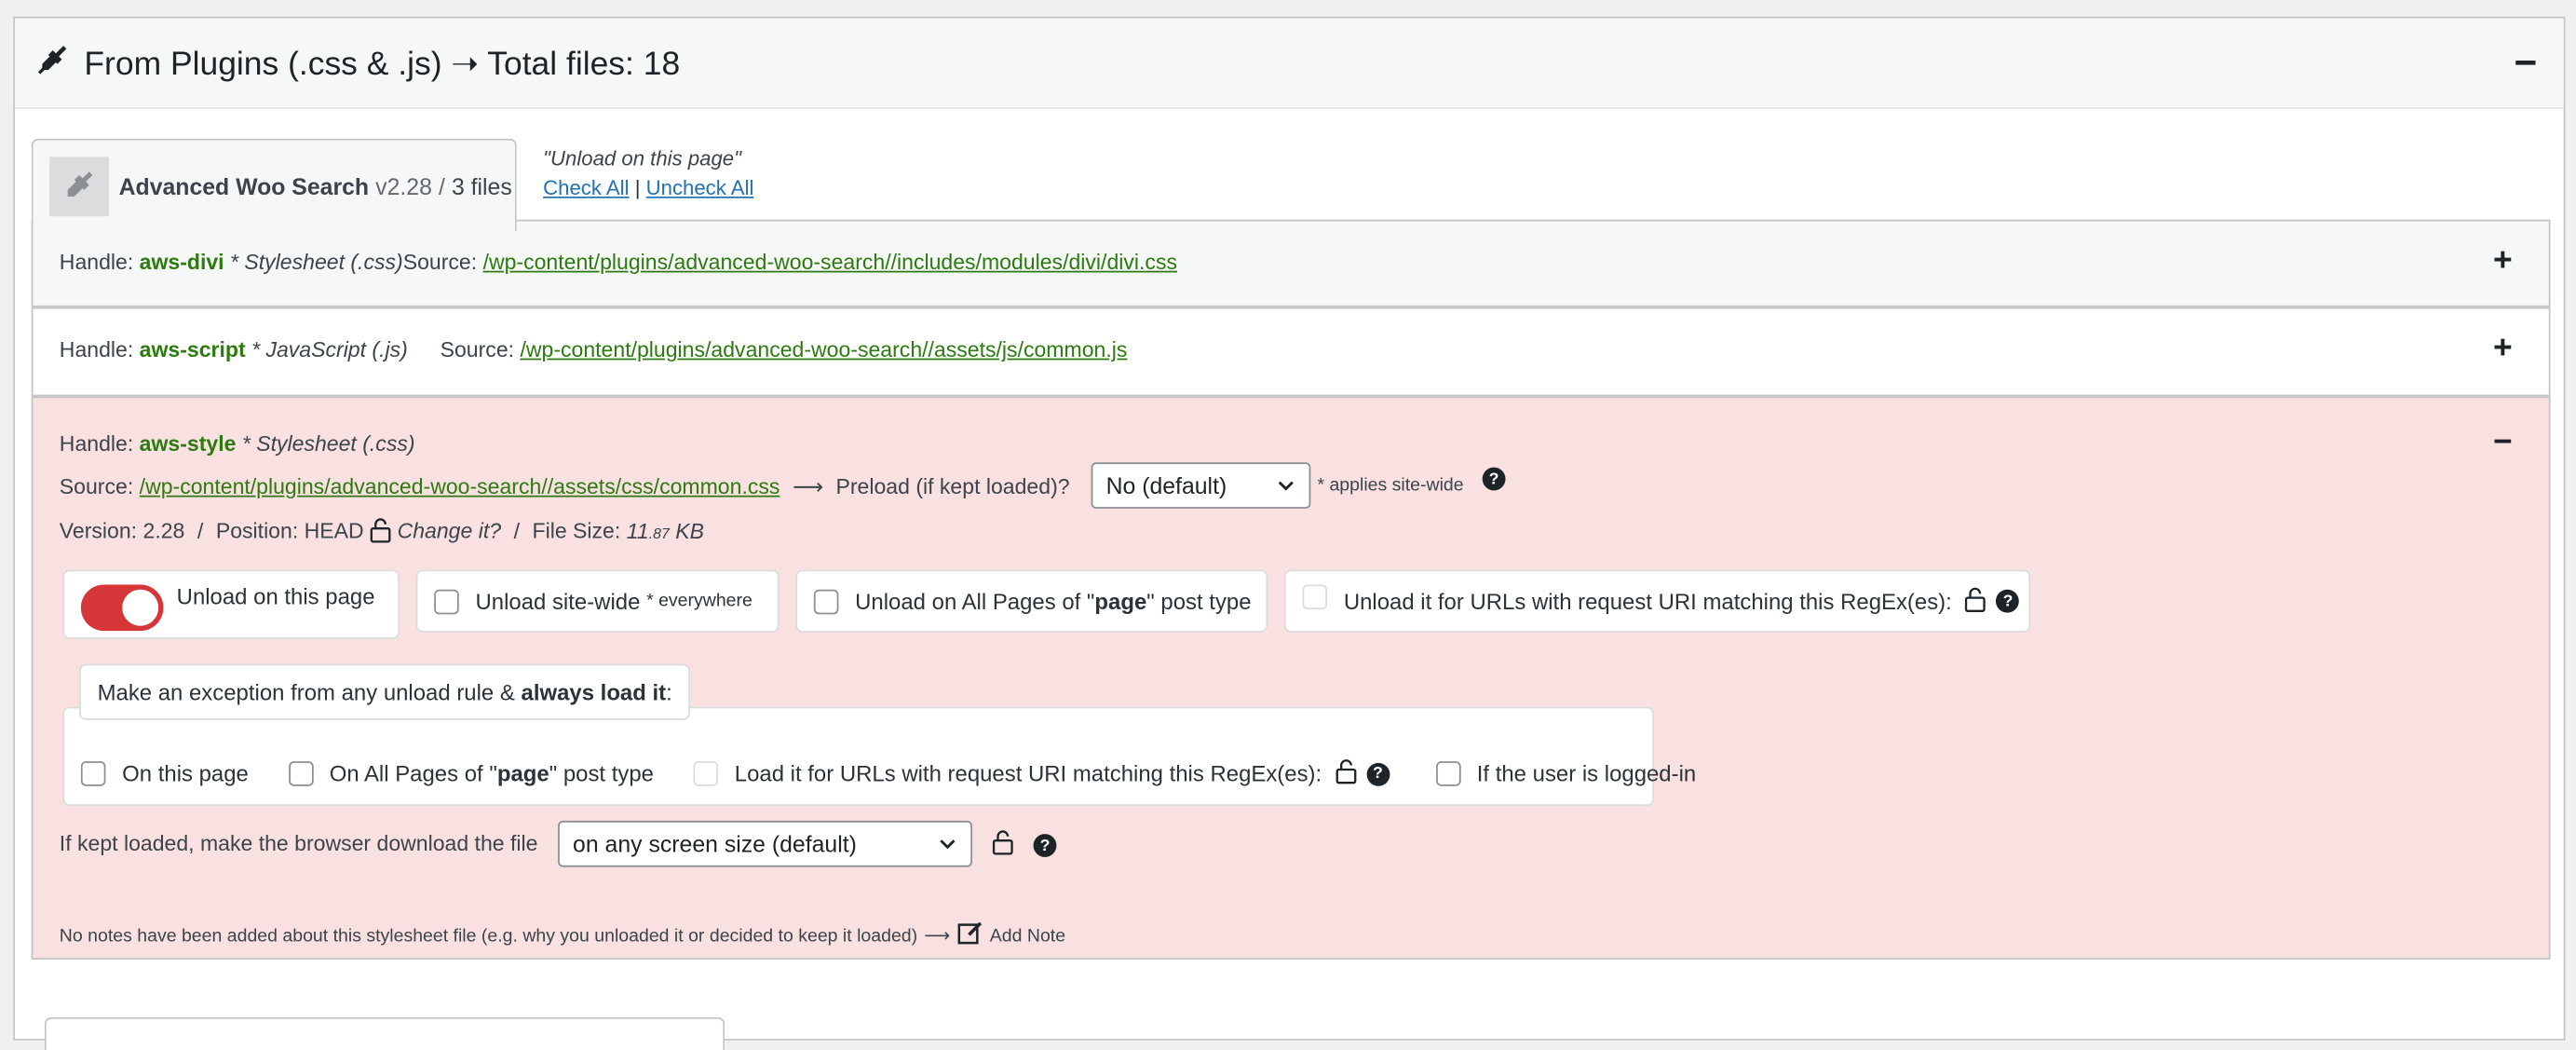 The image size is (2576, 1050). What do you see at coordinates (185, 773) in the screenshot?
I see `load-on-page-label: On this page` at bounding box center [185, 773].